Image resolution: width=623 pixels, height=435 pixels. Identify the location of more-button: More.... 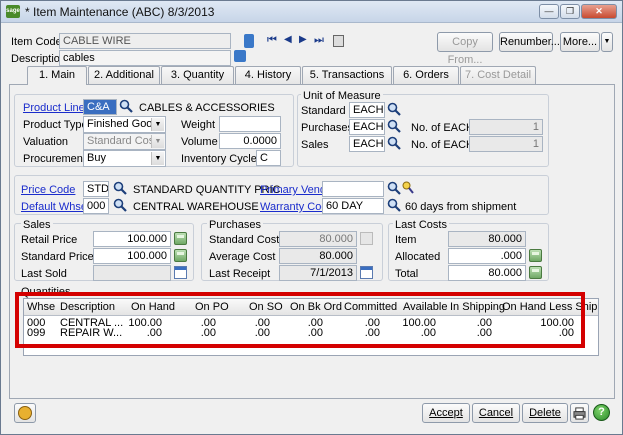
(580, 42).